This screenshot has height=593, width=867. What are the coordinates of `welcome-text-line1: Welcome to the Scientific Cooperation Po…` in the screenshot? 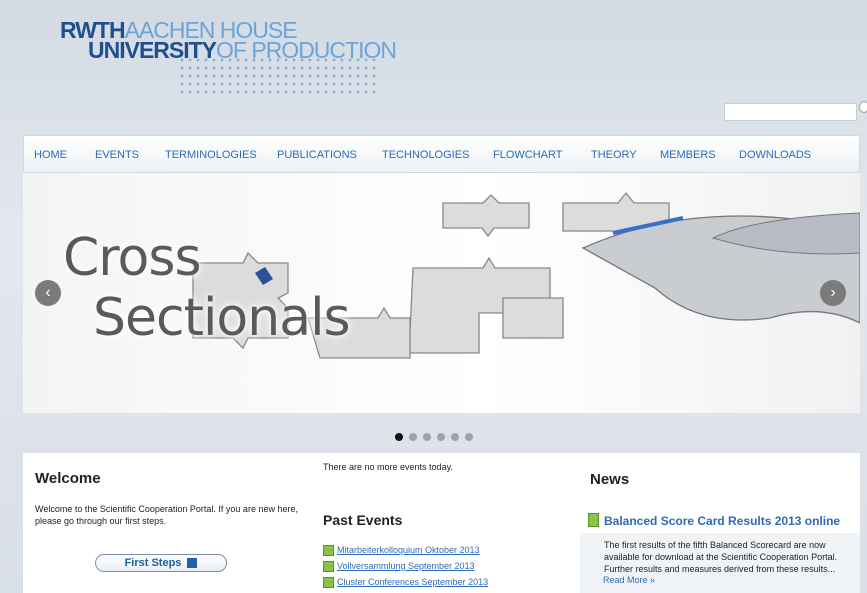 It's located at (166, 509).